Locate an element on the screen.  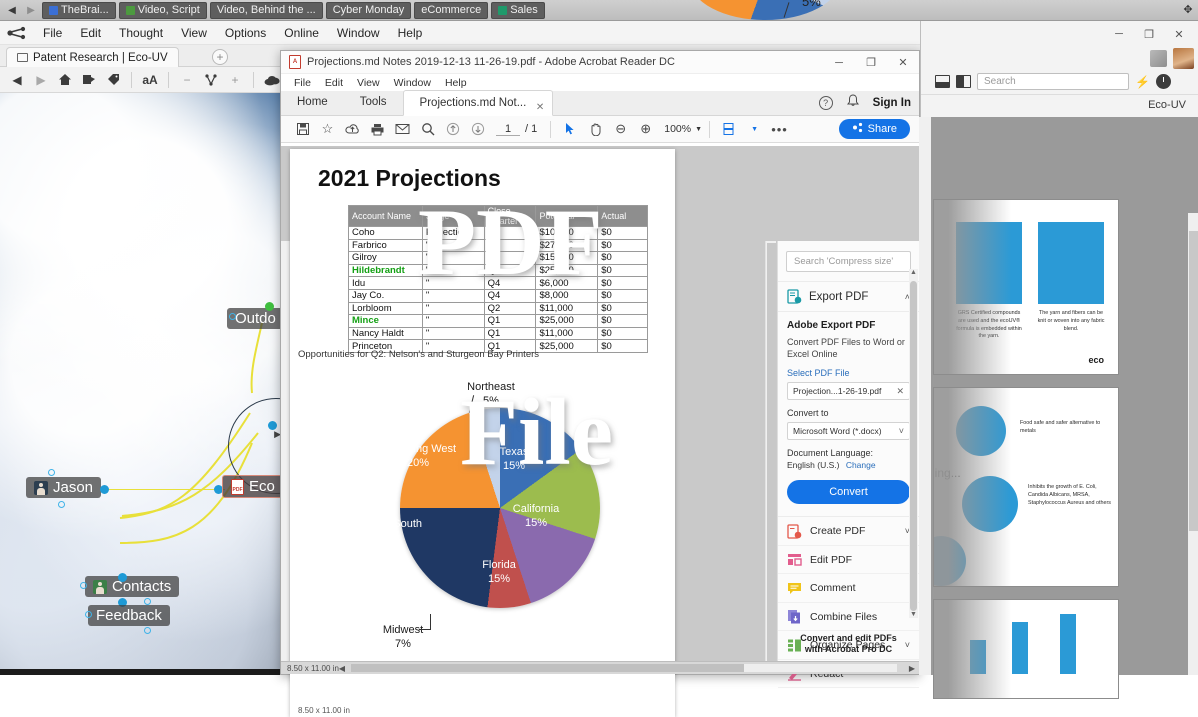
page-down-icon is located at coordinates (477, 129).